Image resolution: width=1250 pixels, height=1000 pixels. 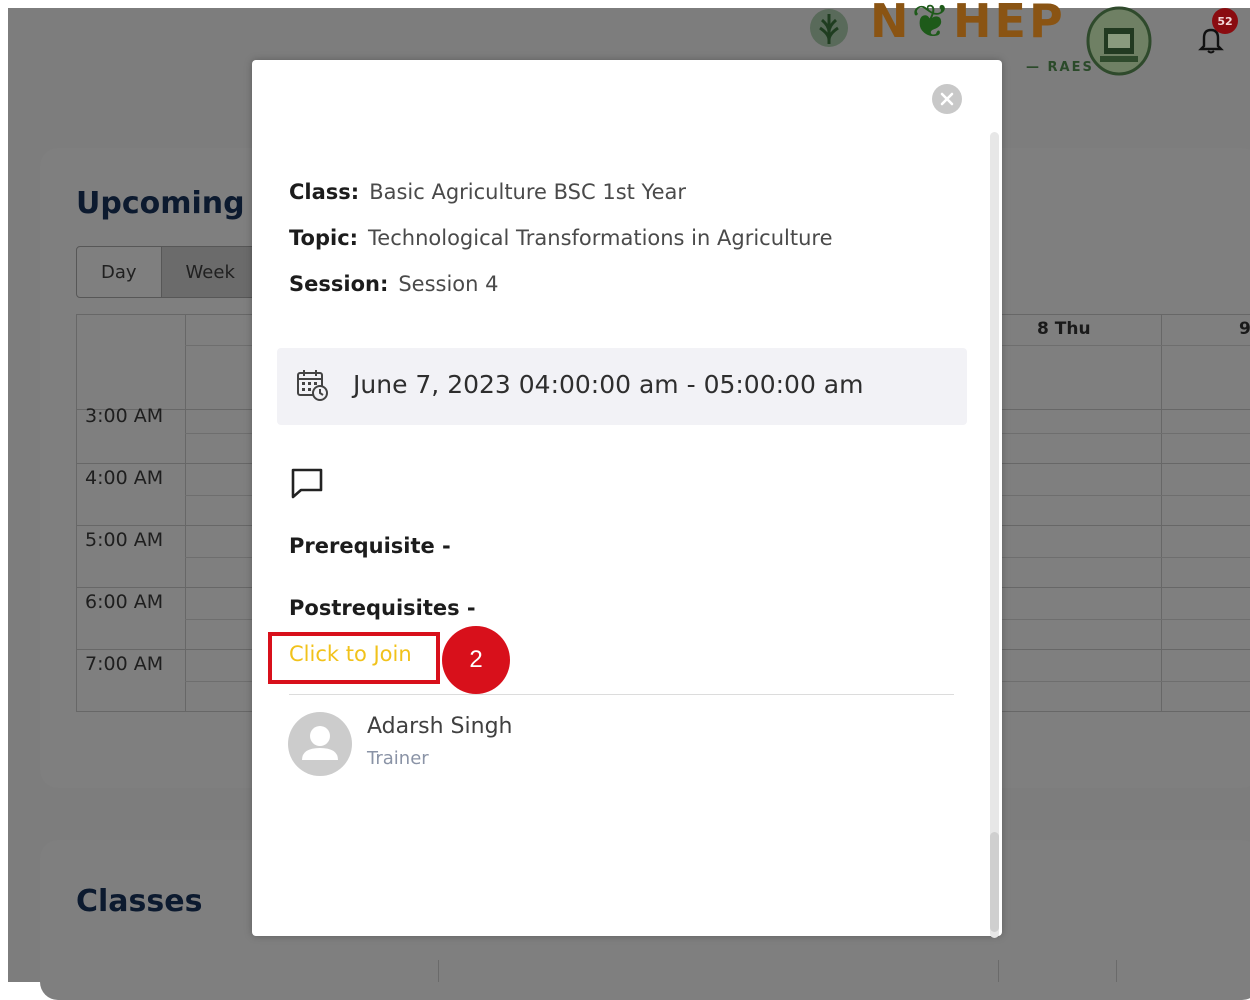 I want to click on view-tabs: Day Week, so click(x=168, y=272).